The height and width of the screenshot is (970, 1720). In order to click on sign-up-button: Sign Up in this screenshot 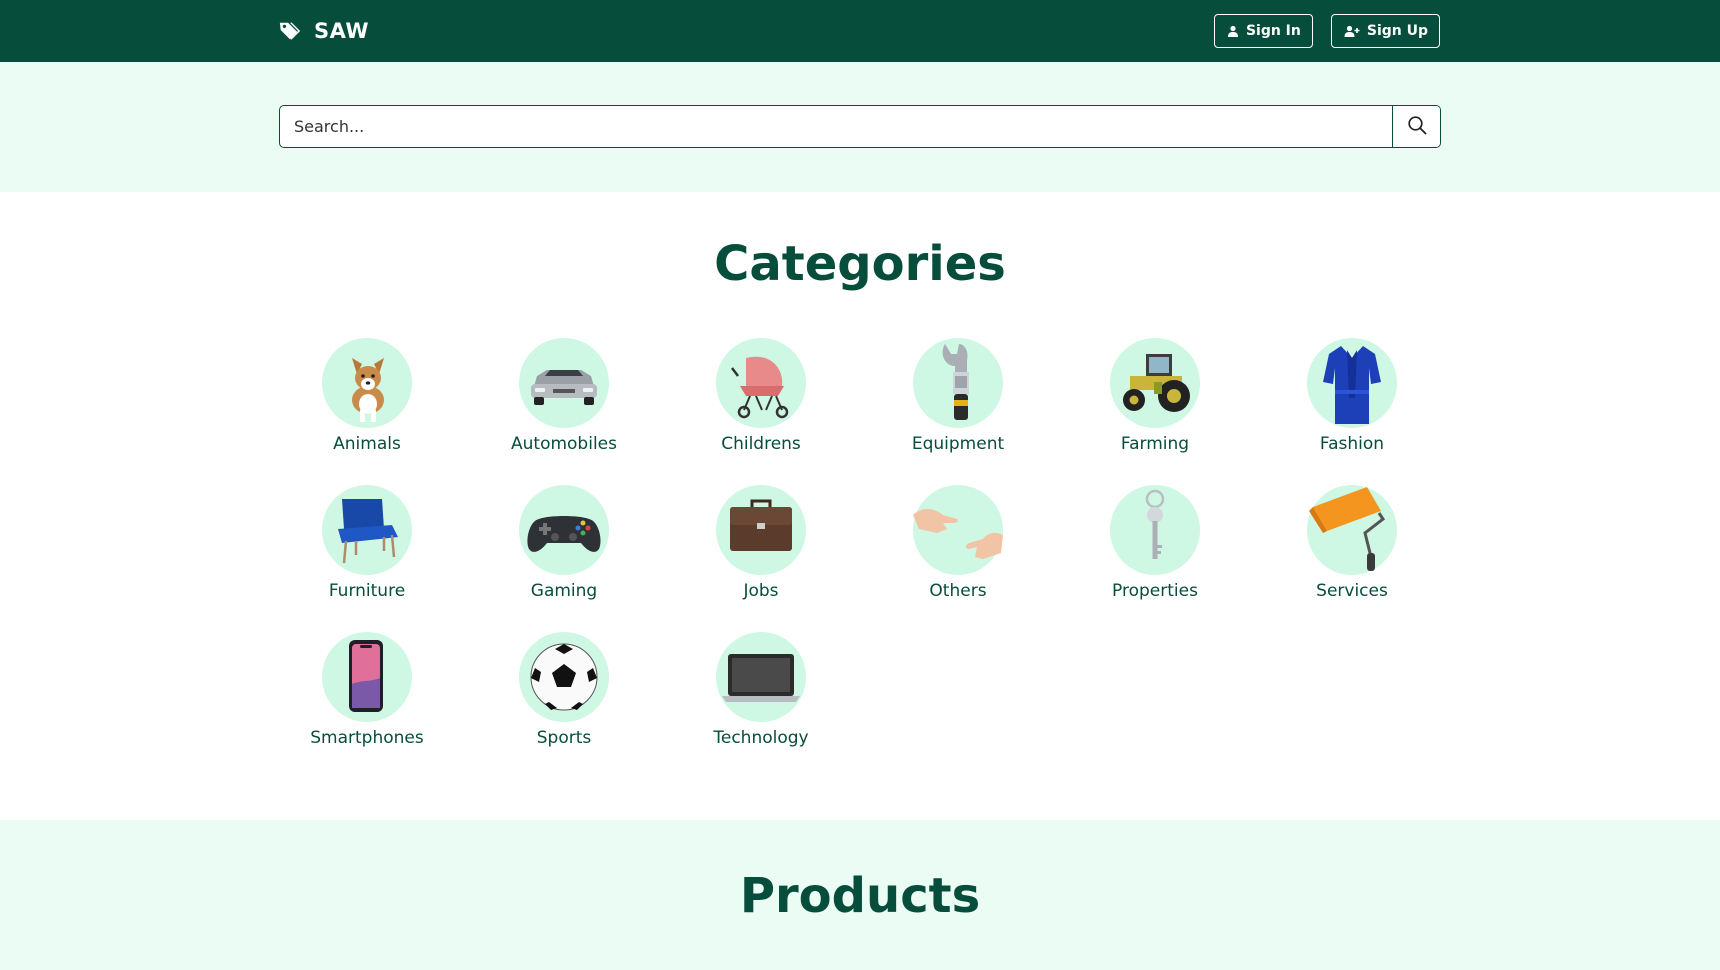, I will do `click(1385, 31)`.